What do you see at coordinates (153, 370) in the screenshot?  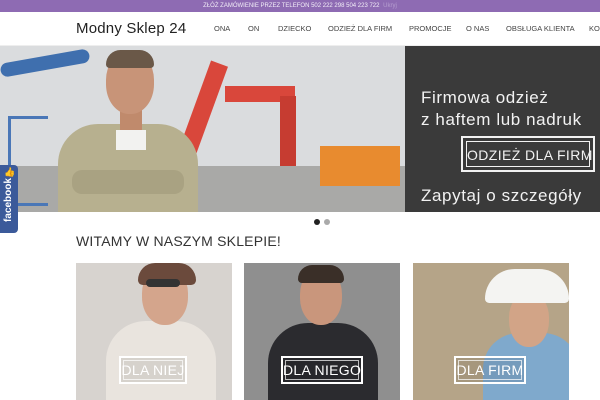 I see `category-button-her: DLA NIEJ` at bounding box center [153, 370].